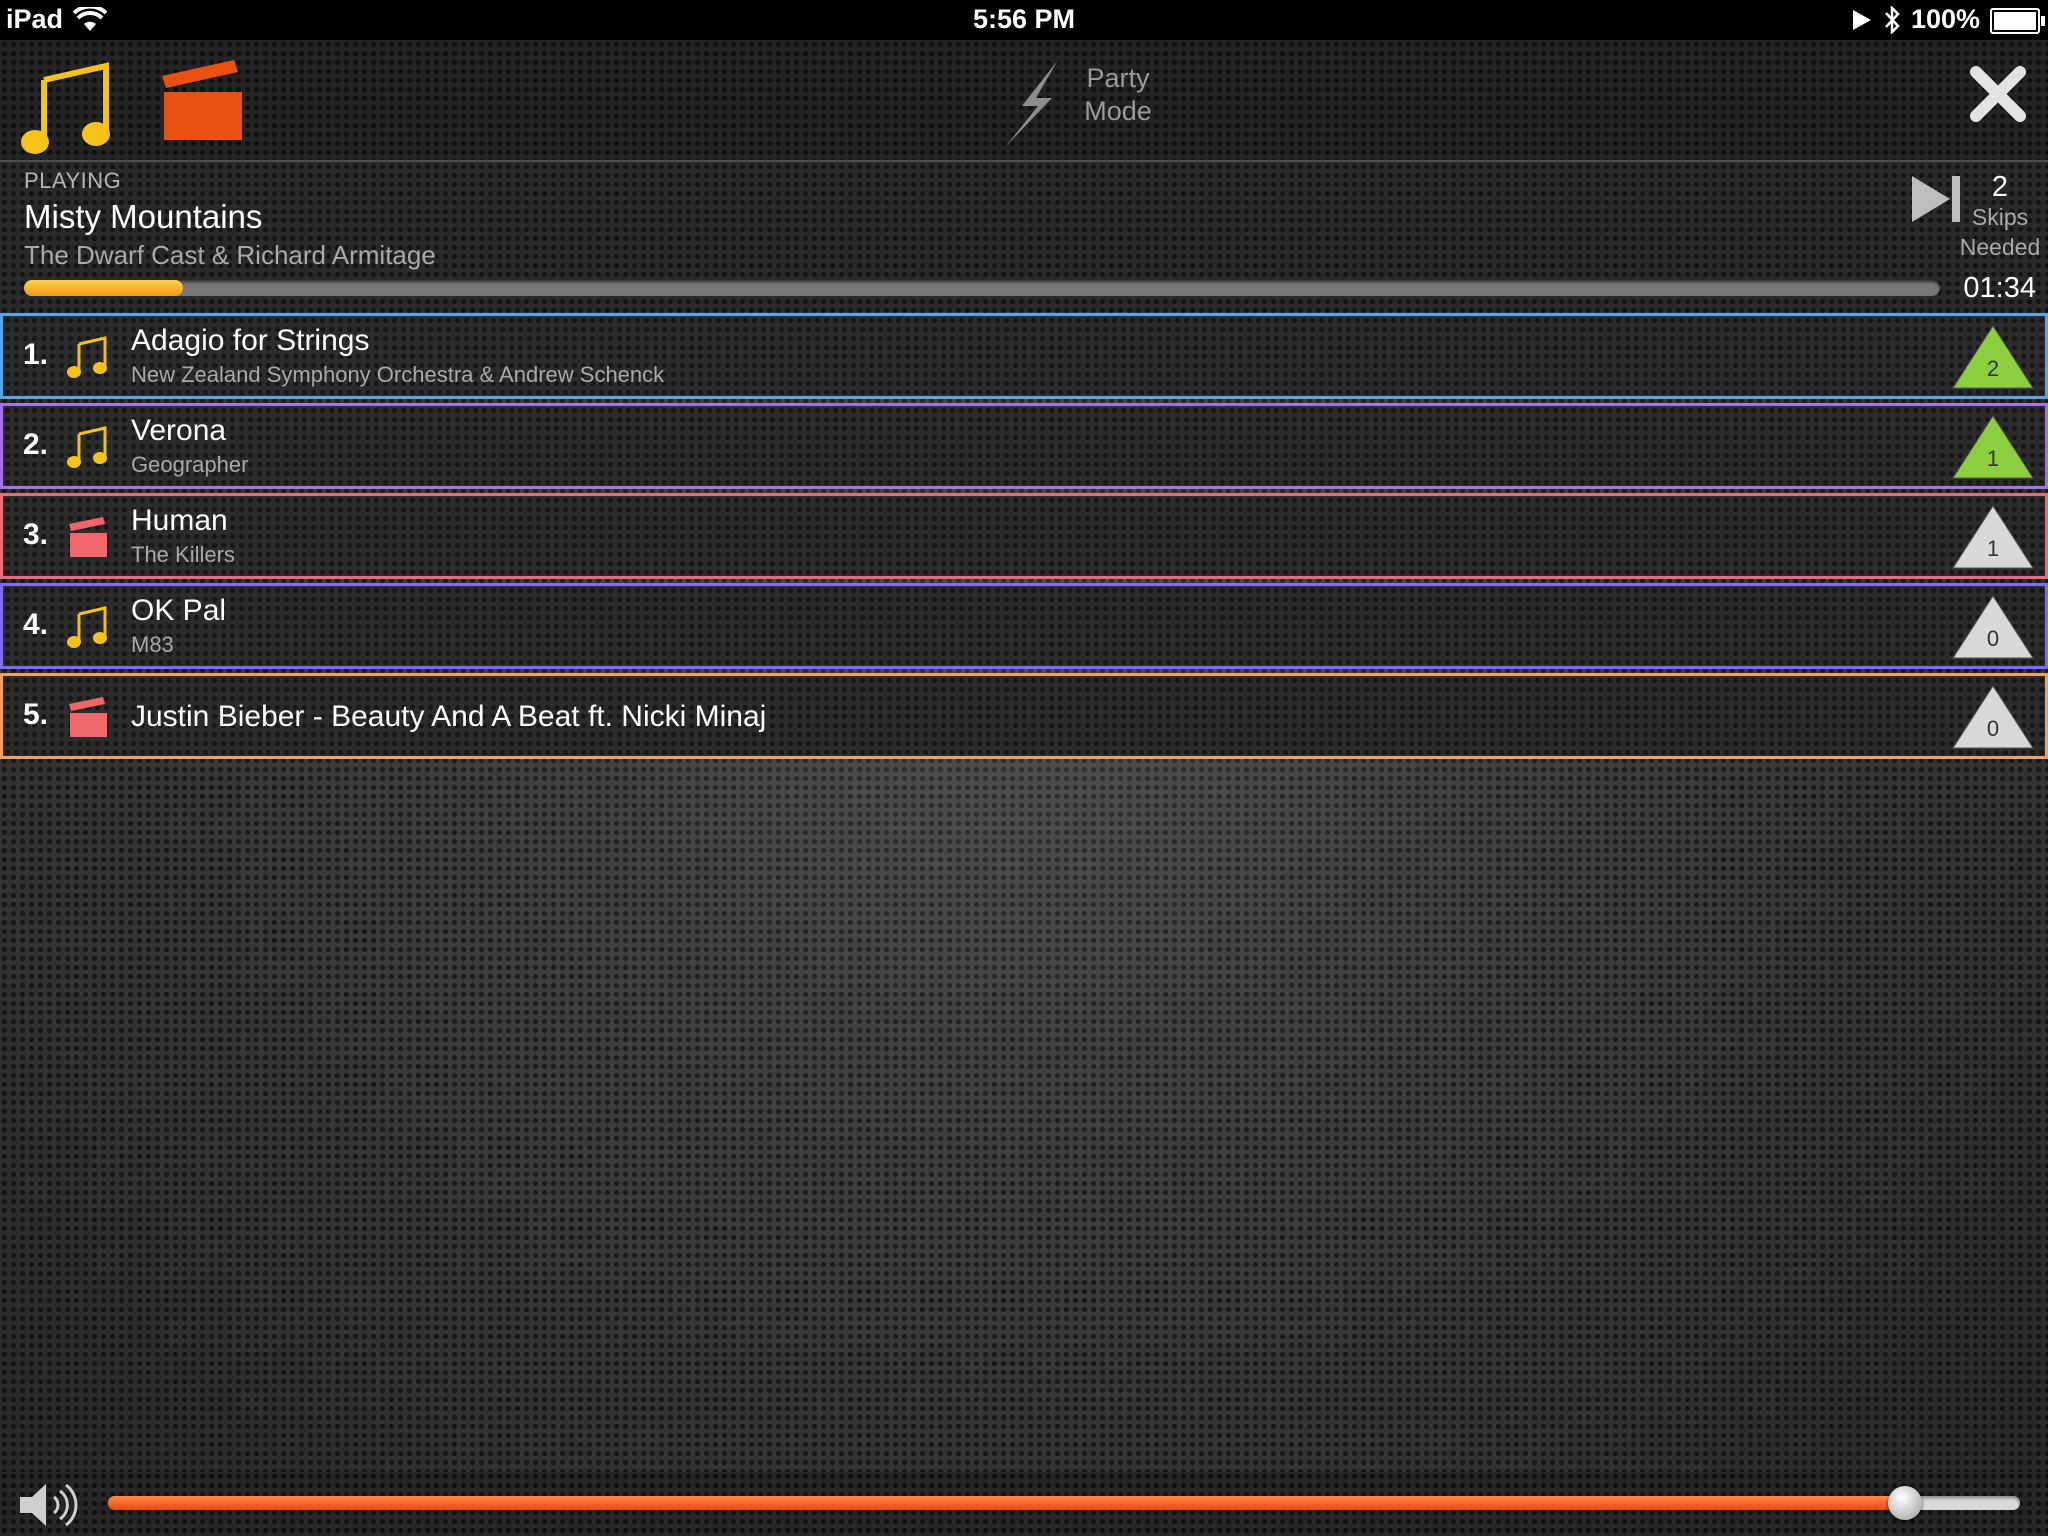  Describe the element at coordinates (152, 644) in the screenshot. I see `queue-item-artist: M83` at that location.